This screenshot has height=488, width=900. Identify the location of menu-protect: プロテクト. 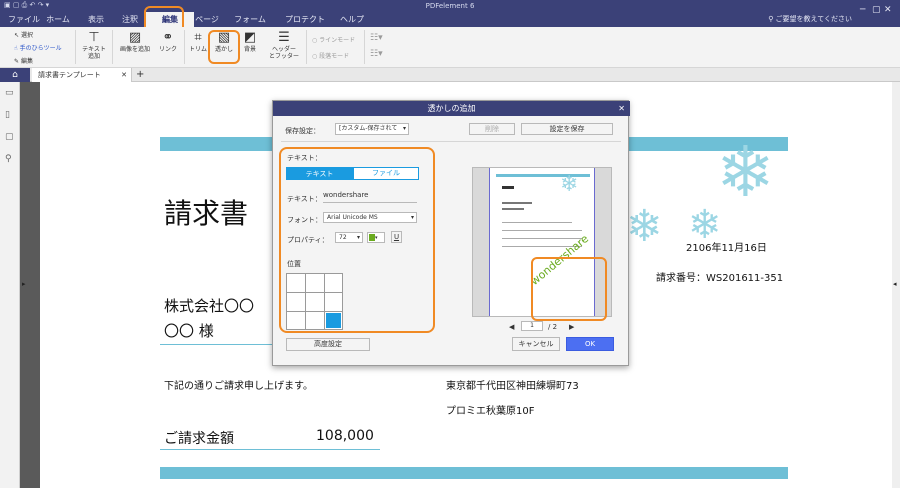
(305, 19).